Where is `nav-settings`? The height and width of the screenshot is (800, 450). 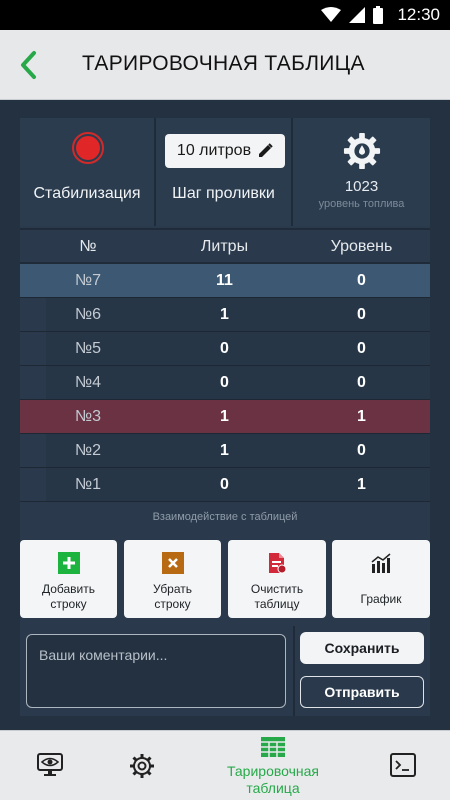 nav-settings is located at coordinates (142, 765).